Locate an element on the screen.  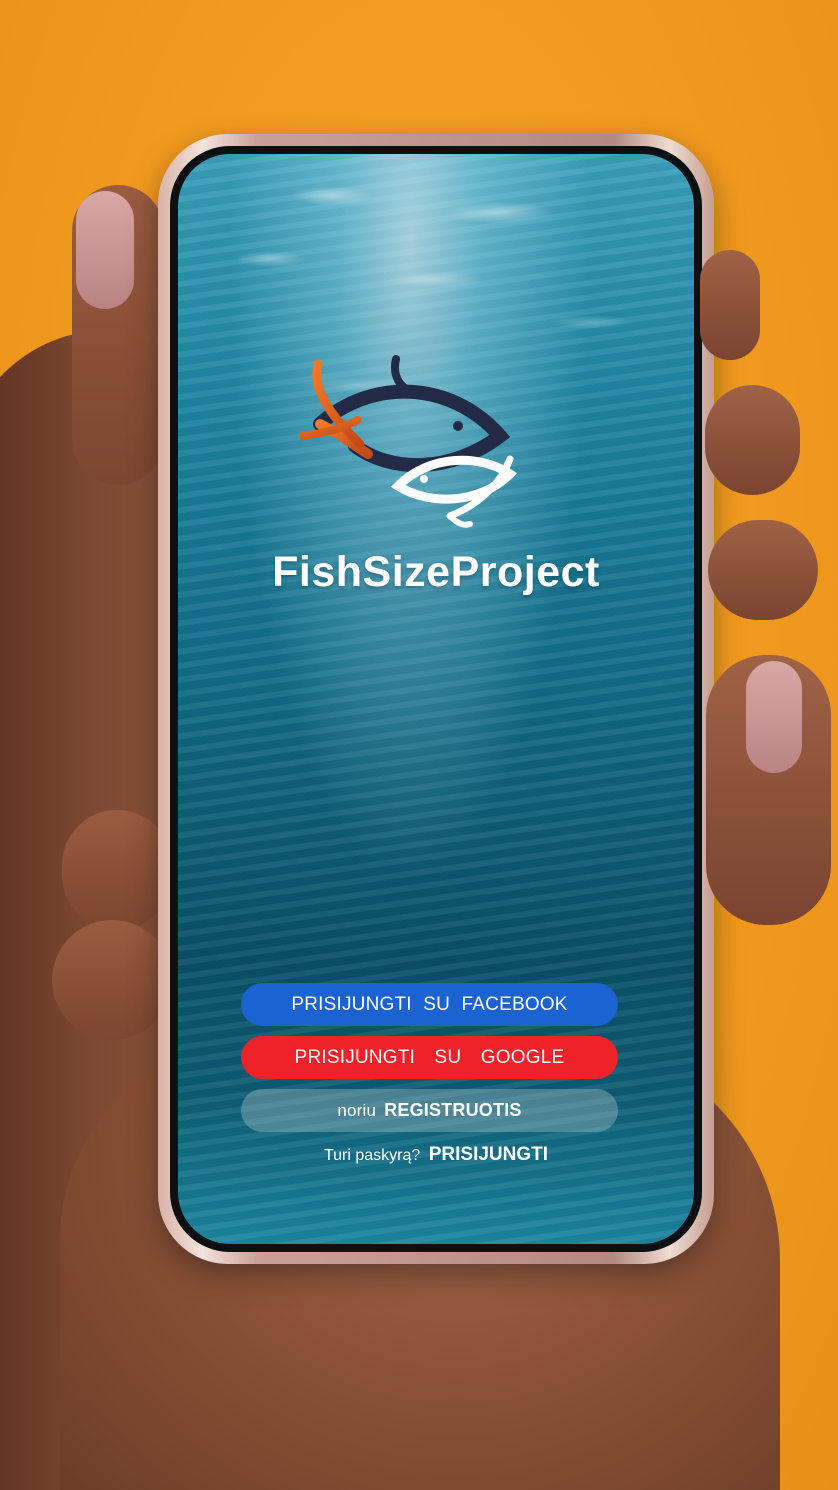
login-link: PRISIJUNGTI is located at coordinates (488, 1154).